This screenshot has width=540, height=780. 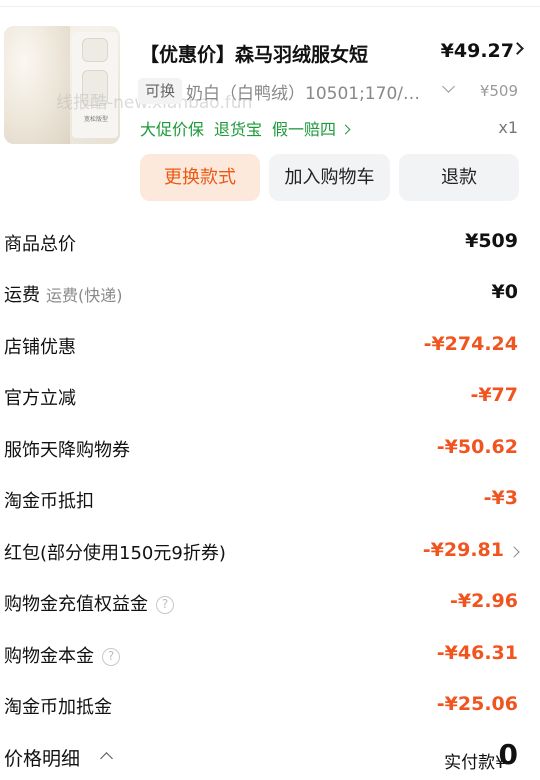 I want to click on fee-label-text: 运费, so click(x=22, y=295).